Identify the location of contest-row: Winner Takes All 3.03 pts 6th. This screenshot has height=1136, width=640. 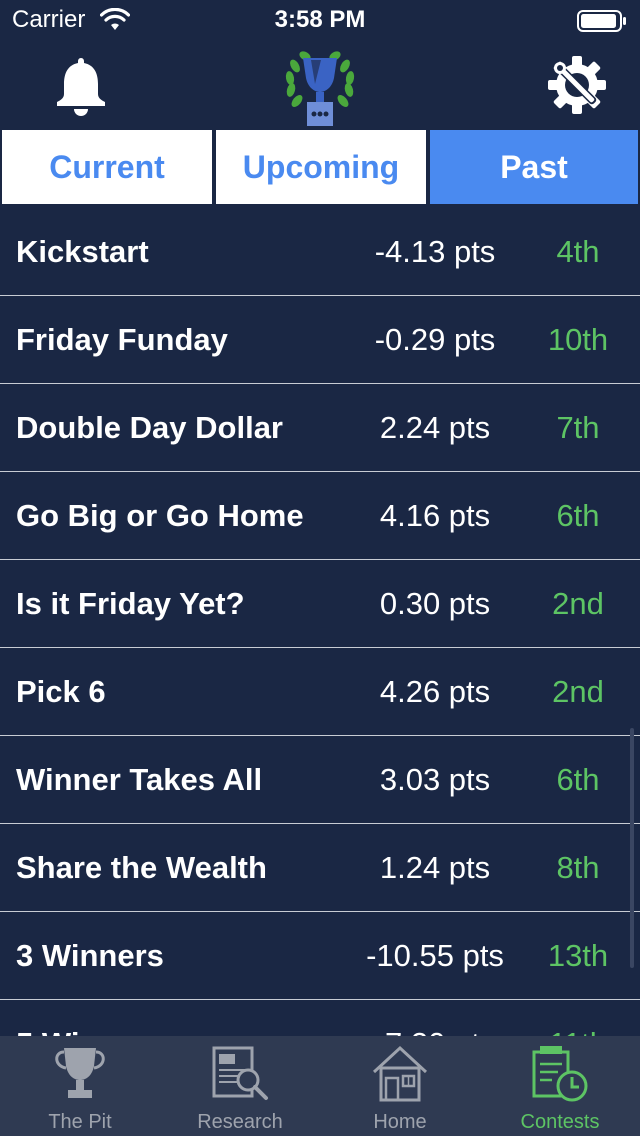
(320, 780).